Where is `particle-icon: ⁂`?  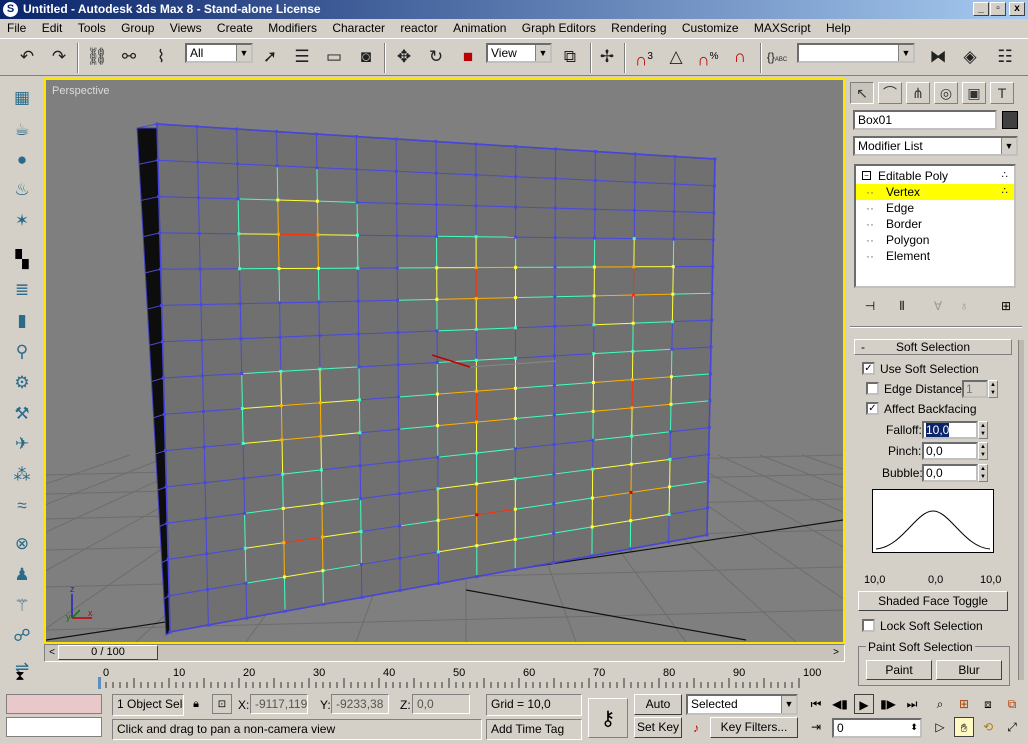
particle-icon: ⁂ is located at coordinates (22, 475).